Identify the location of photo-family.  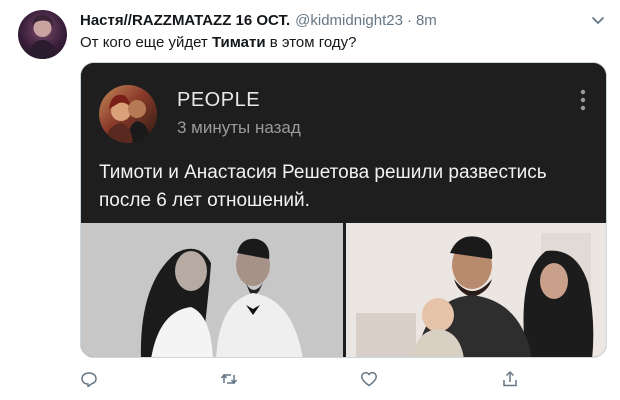
(476, 290).